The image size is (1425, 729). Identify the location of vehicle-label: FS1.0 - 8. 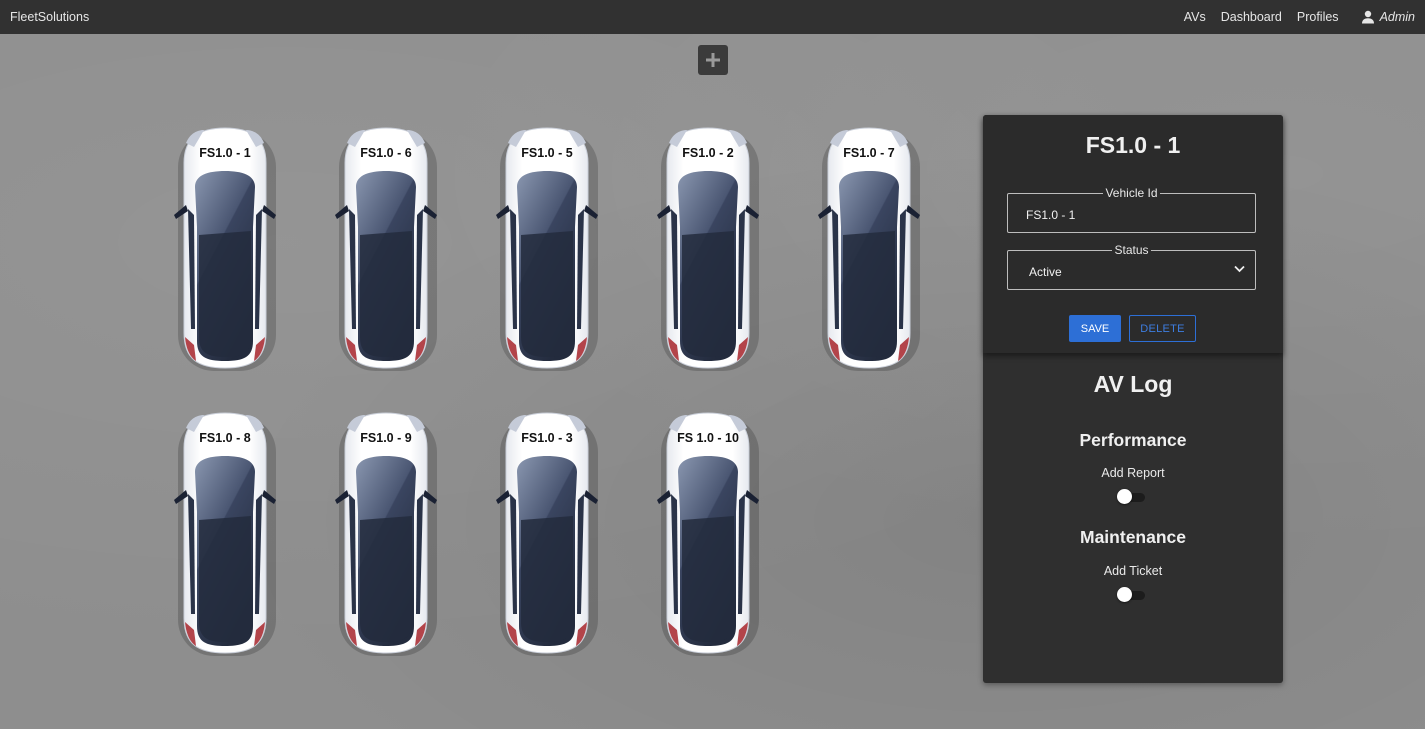
(225, 438).